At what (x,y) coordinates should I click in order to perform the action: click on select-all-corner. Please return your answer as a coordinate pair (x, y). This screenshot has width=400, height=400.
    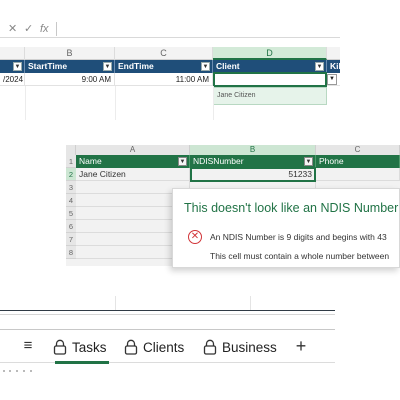
    Looking at the image, I should click on (71, 150).